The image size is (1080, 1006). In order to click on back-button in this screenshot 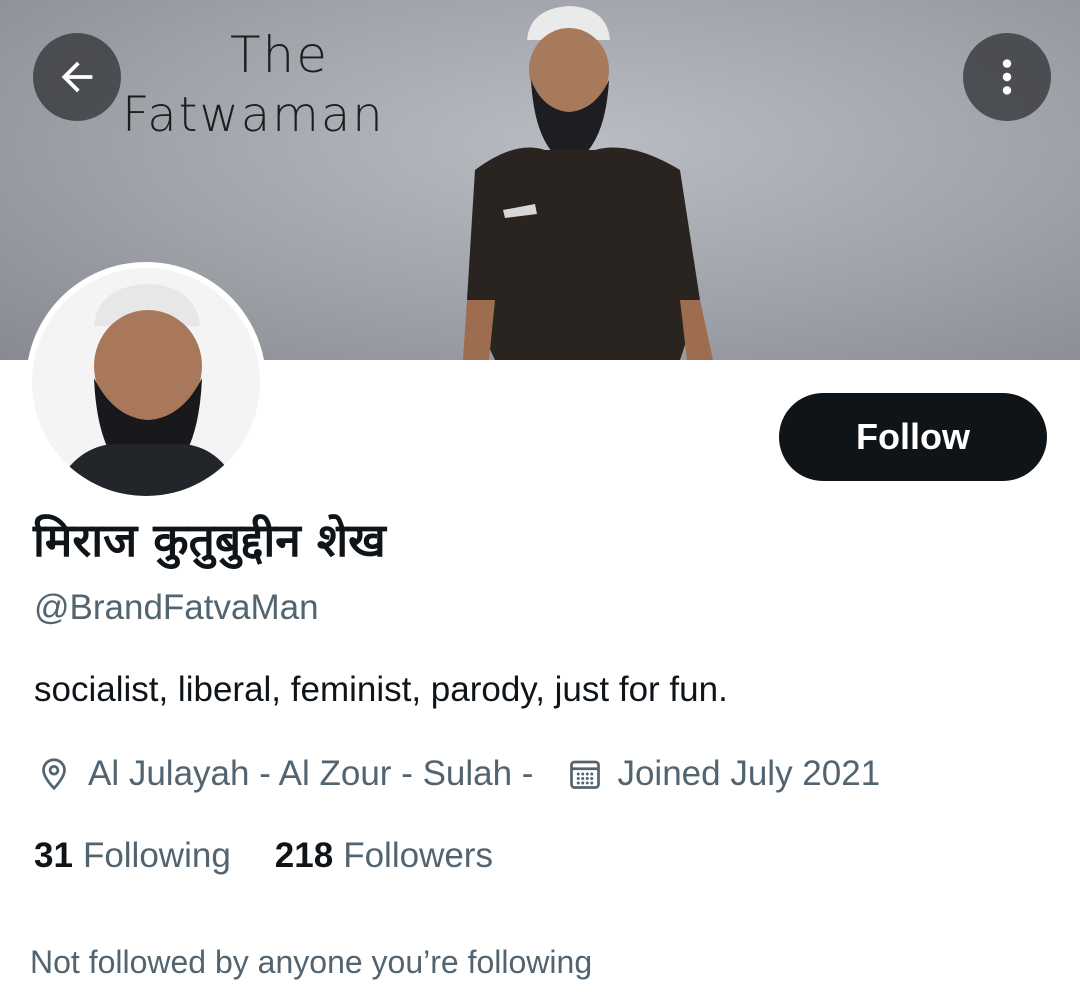, I will do `click(77, 77)`.